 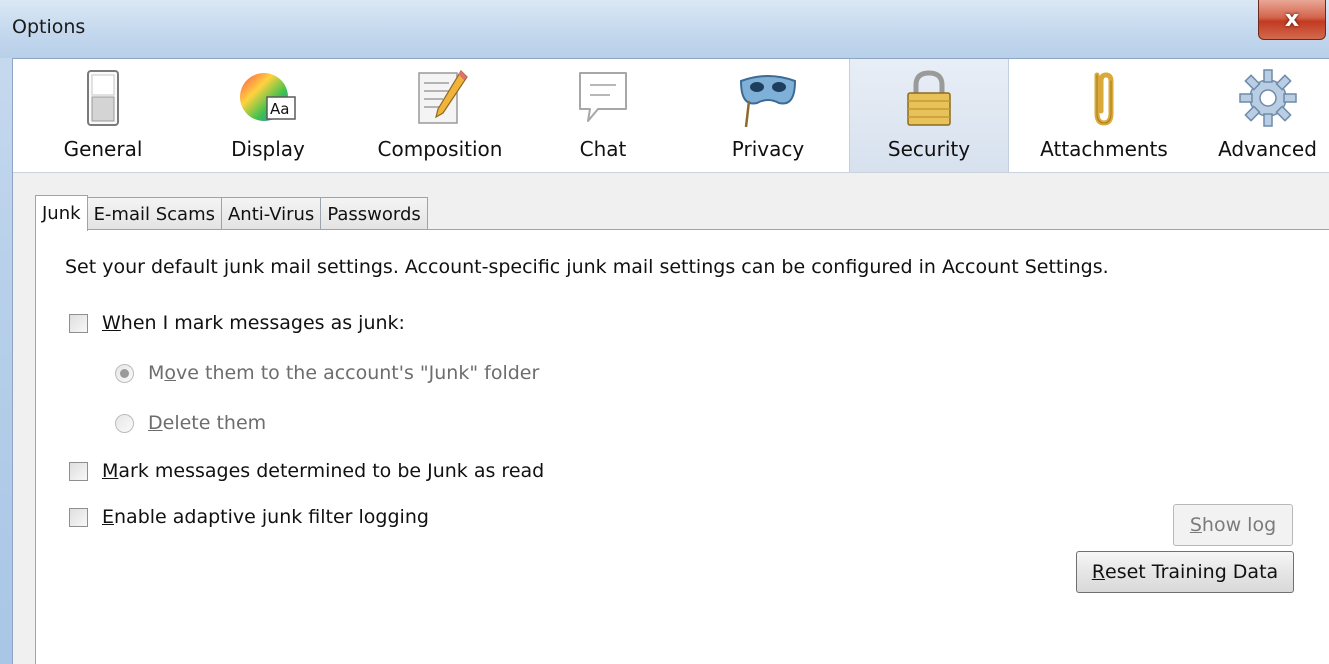 I want to click on svg-text: Aa, so click(x=279, y=109).